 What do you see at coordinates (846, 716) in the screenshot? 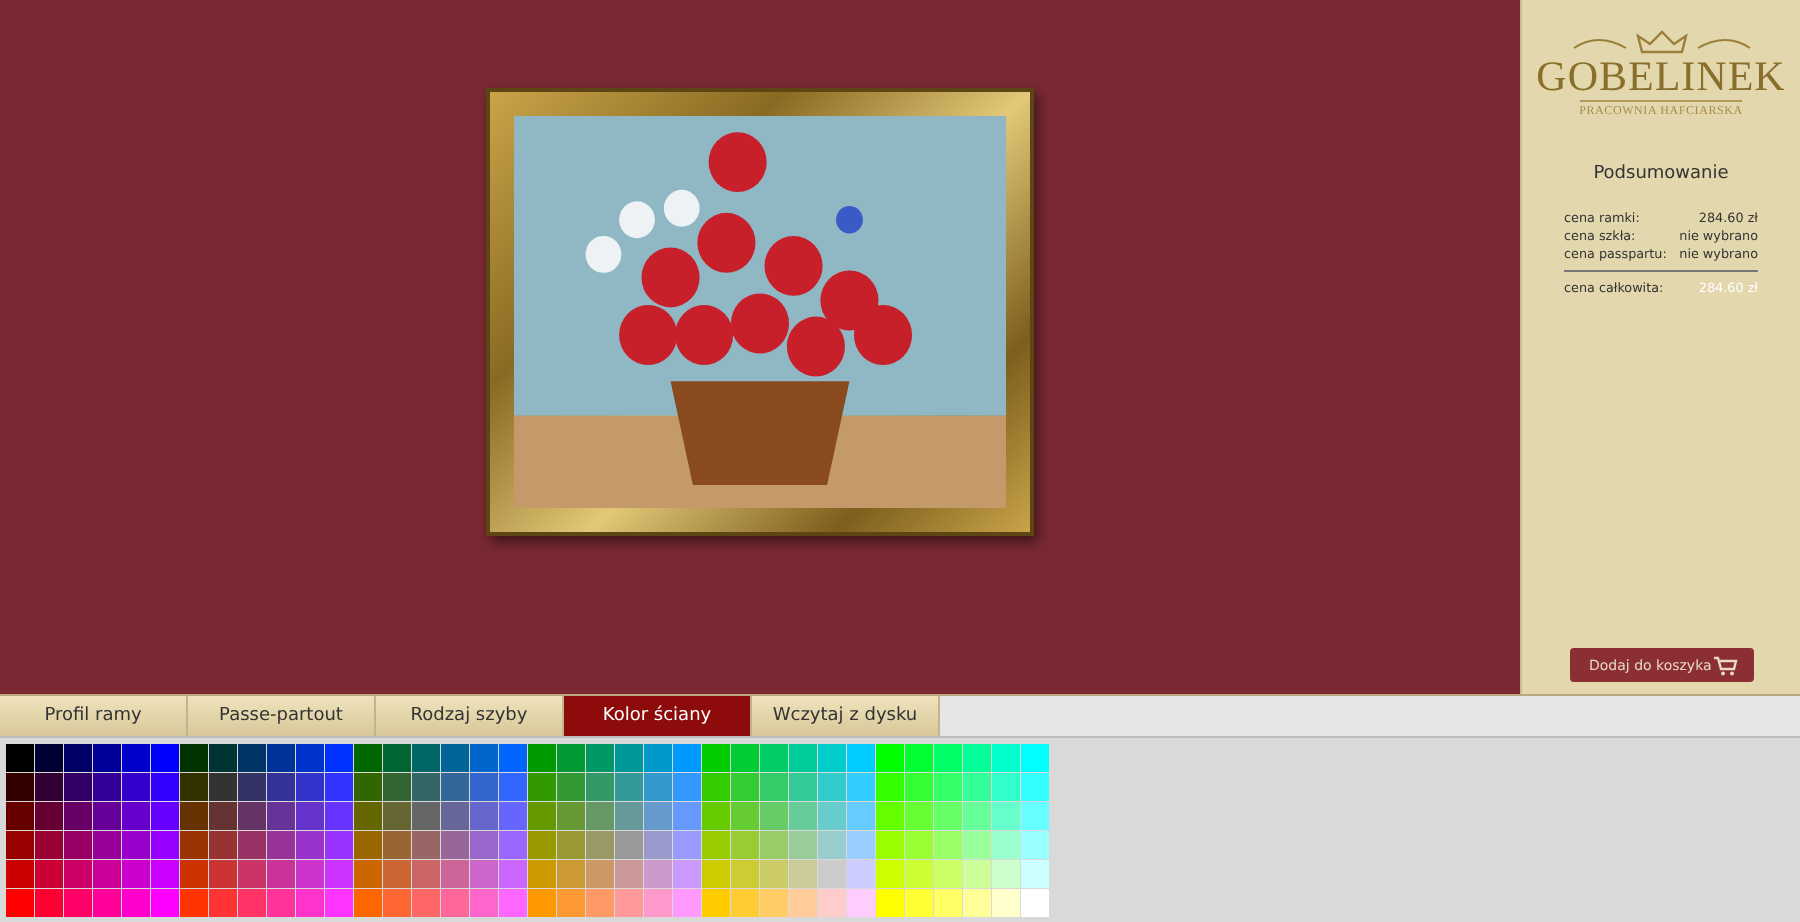
I see `tab: Wczytaj z dysku` at bounding box center [846, 716].